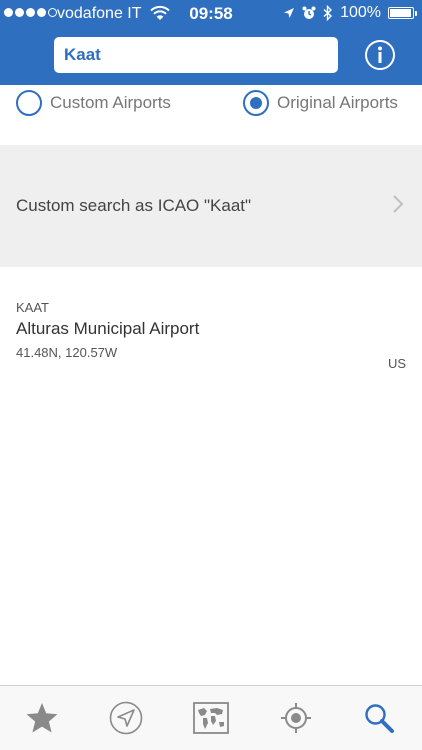 The image size is (422, 750). I want to click on status-bar: vodafone IT 09:58 100%, so click(211, 14).